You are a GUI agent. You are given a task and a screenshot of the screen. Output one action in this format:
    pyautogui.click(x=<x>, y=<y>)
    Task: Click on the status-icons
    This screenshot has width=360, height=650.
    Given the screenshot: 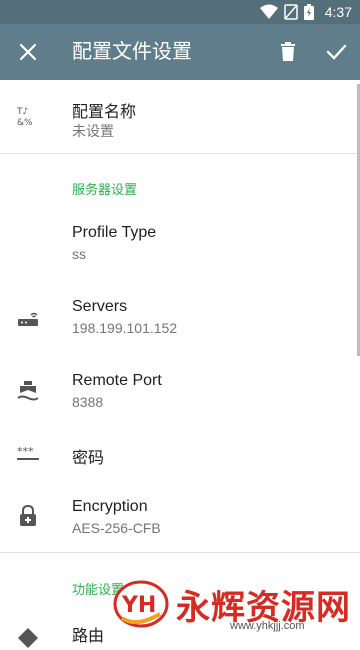 What is the action you would take?
    pyautogui.click(x=287, y=12)
    